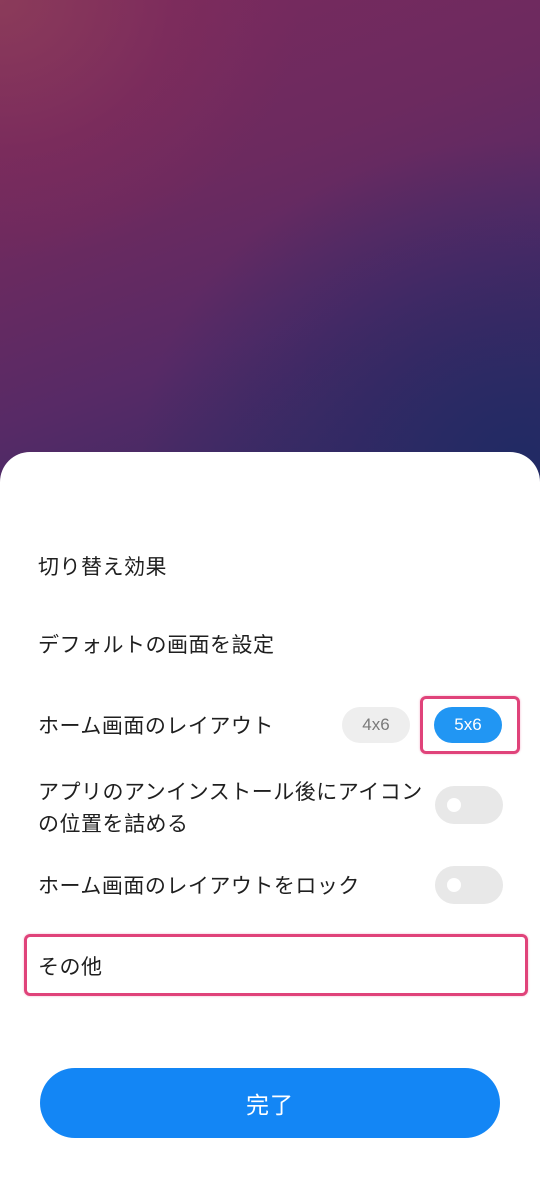  I want to click on lock-home-layout-item: ホーム画面のレイアウトをロック, so click(270, 885).